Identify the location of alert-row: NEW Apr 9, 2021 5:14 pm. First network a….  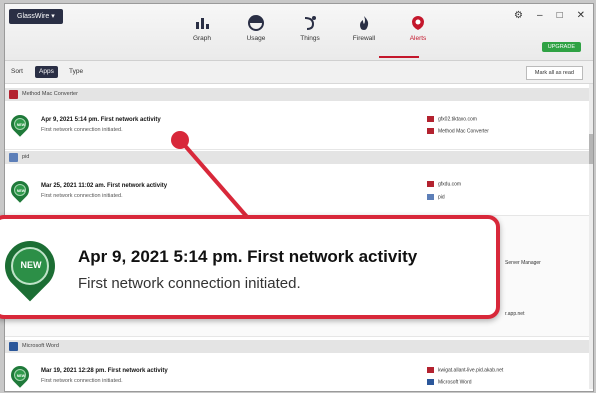
(297, 126).